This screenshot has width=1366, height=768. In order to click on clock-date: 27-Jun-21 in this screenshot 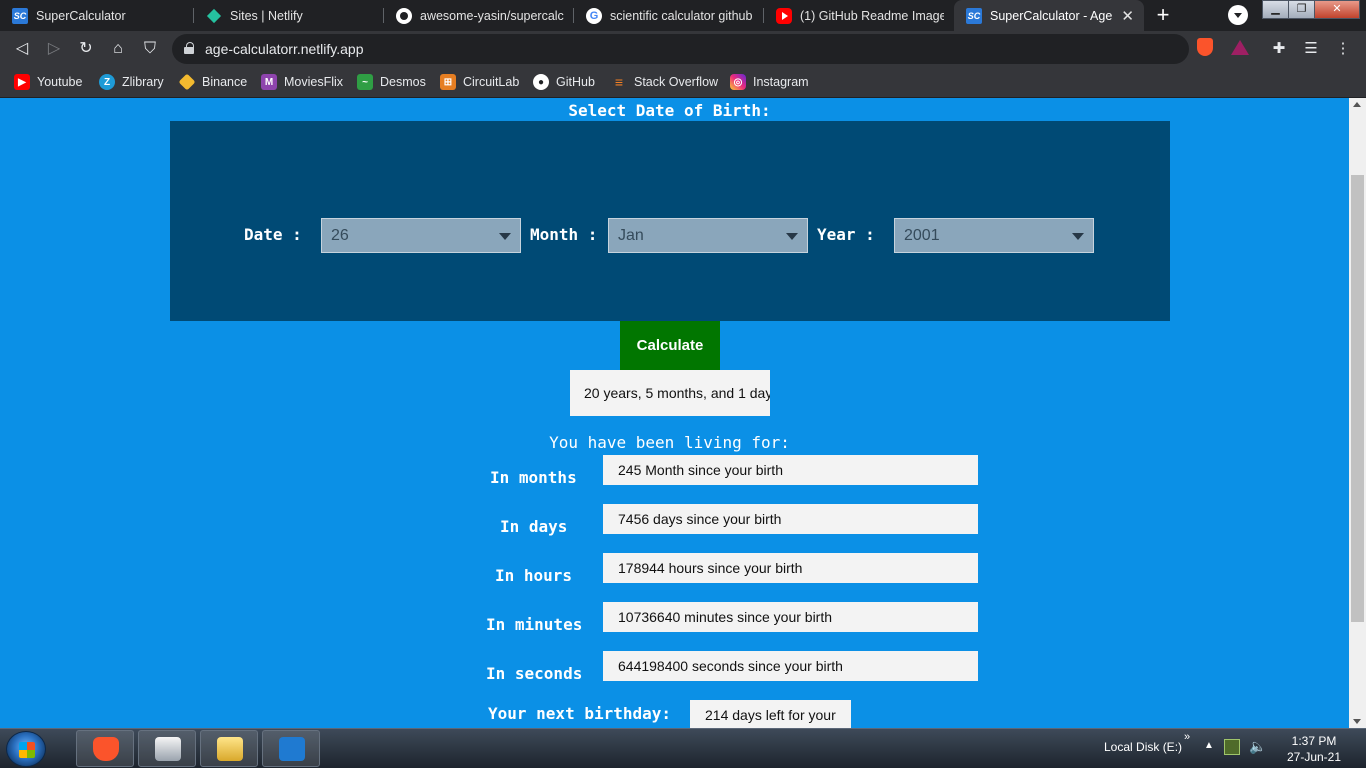, I will do `click(1314, 757)`.